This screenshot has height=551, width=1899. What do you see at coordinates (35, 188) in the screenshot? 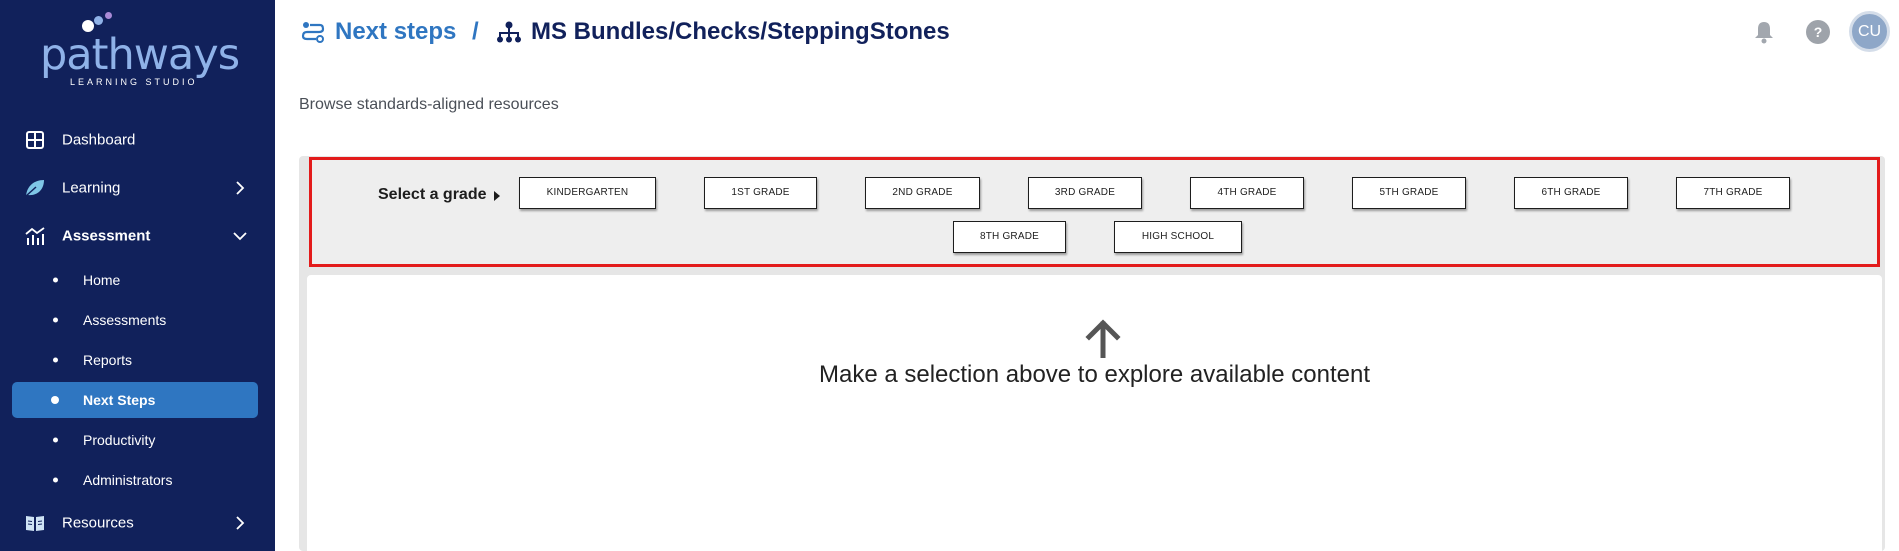
I see `leaf-icon` at bounding box center [35, 188].